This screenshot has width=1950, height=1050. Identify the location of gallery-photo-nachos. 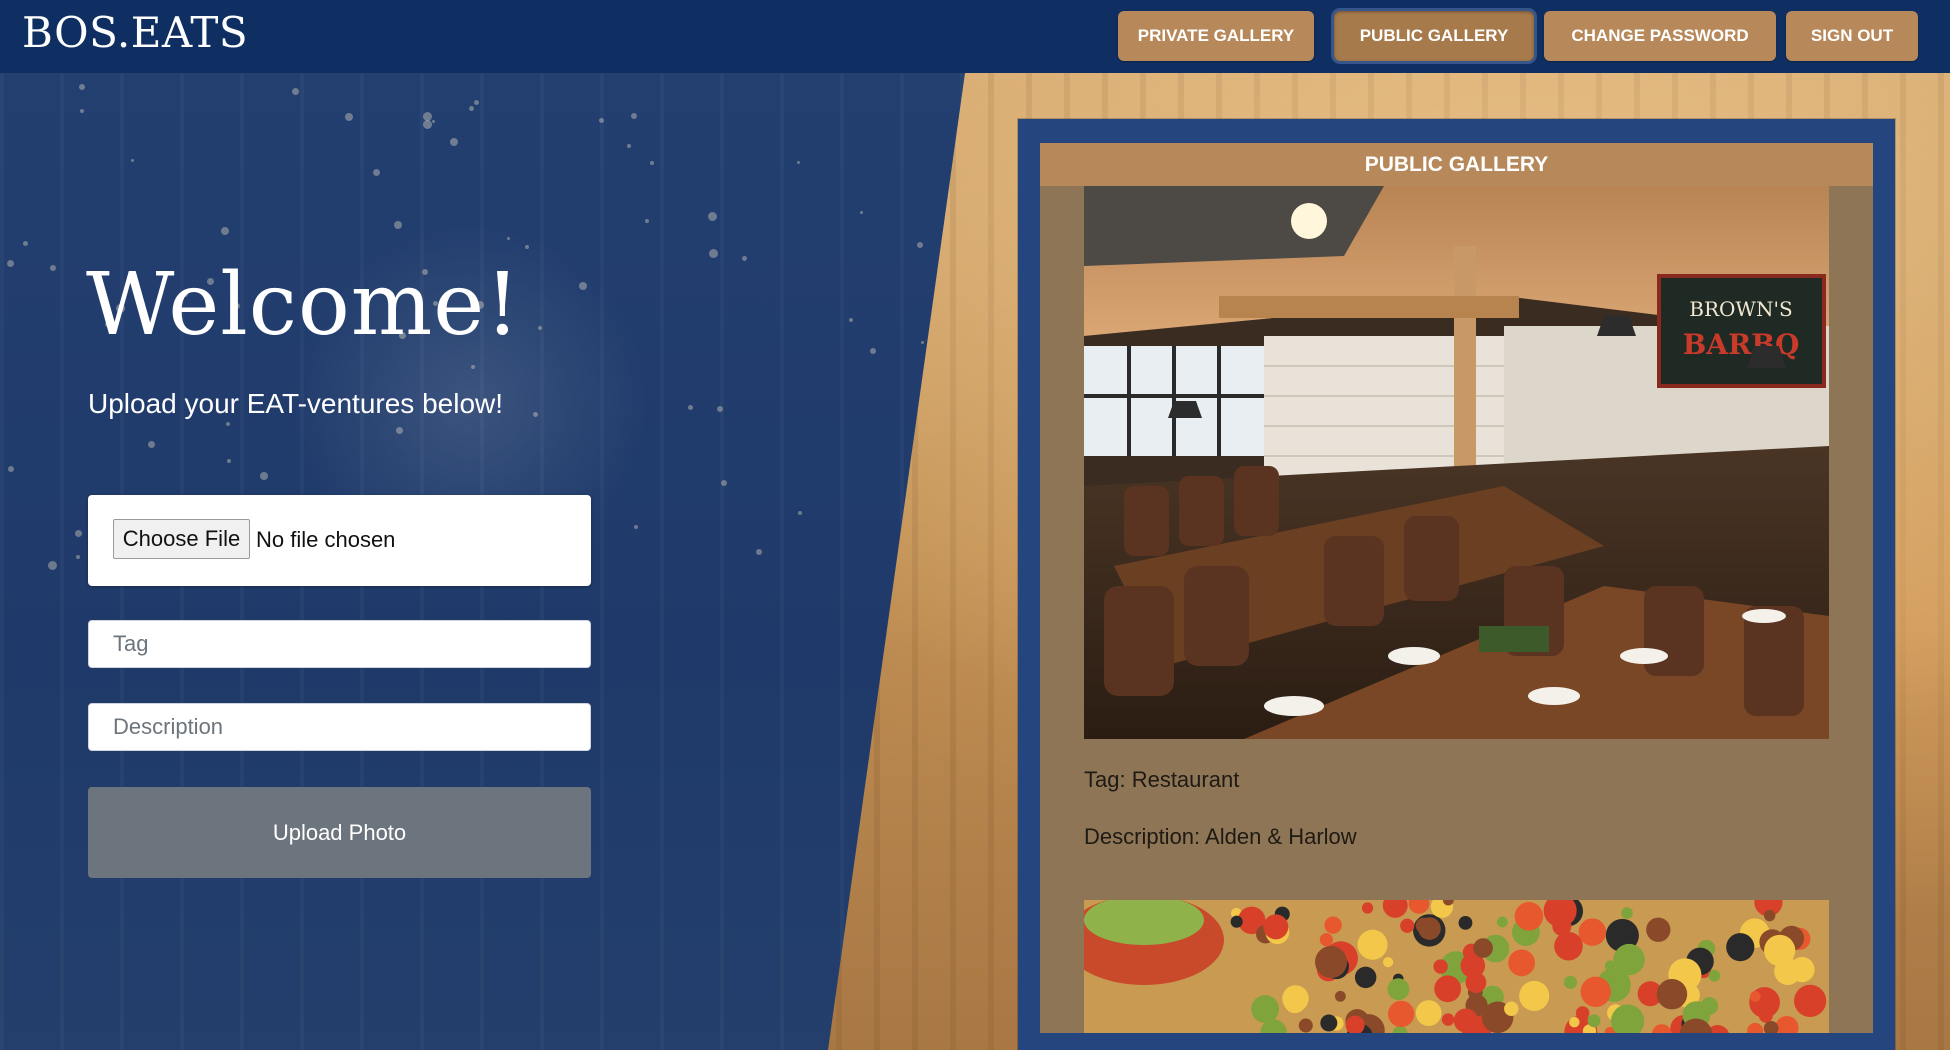
(1456, 966).